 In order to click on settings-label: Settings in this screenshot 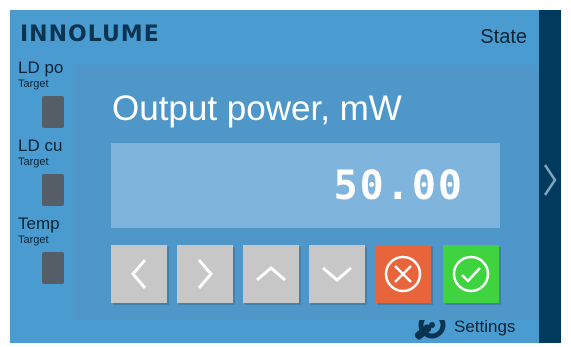, I will do `click(485, 326)`.